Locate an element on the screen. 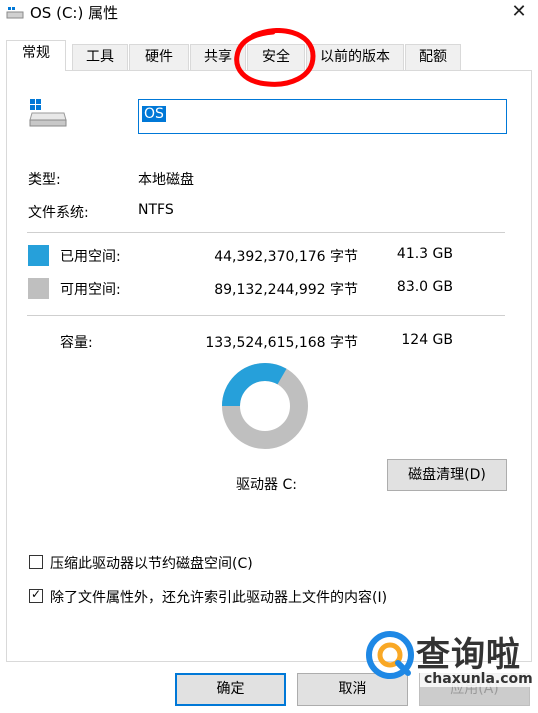 This screenshot has height=713, width=538. free-space-size: 83.0 GB is located at coordinates (424, 287).